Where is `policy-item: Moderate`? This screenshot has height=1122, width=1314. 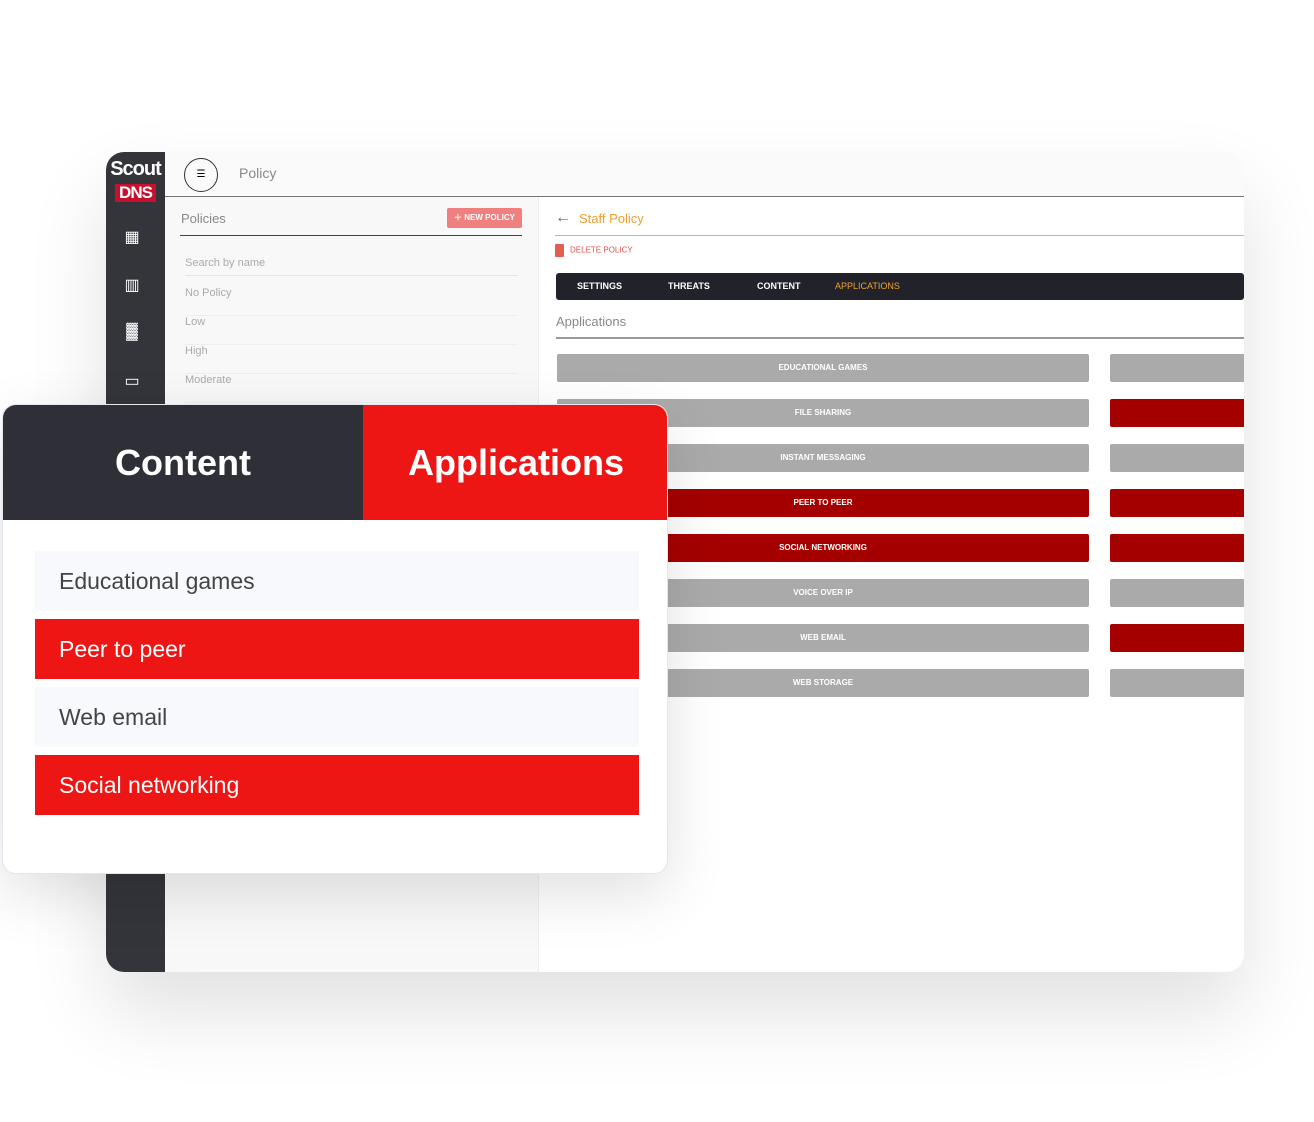 policy-item: Moderate is located at coordinates (351, 388).